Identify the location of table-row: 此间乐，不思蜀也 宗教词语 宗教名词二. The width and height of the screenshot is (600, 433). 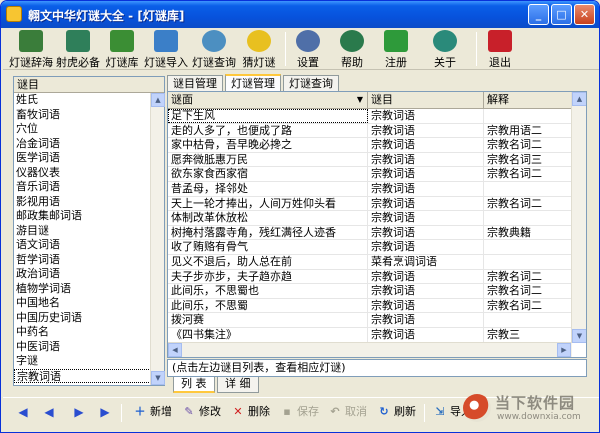
(370, 291).